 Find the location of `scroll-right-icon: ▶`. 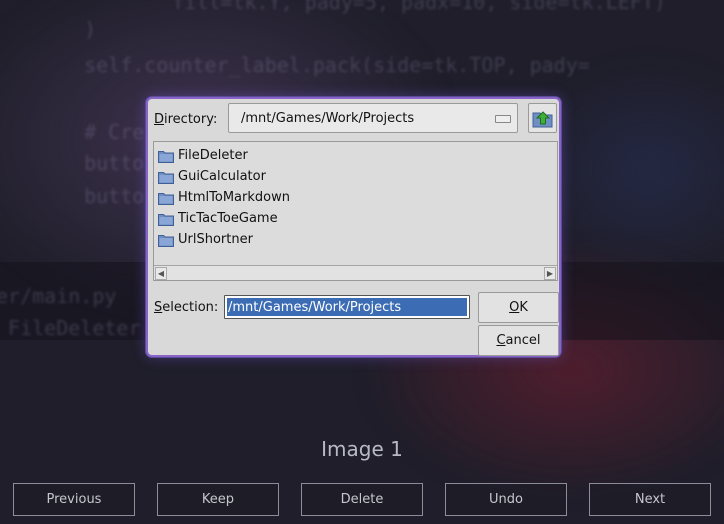

scroll-right-icon: ▶ is located at coordinates (550, 273).